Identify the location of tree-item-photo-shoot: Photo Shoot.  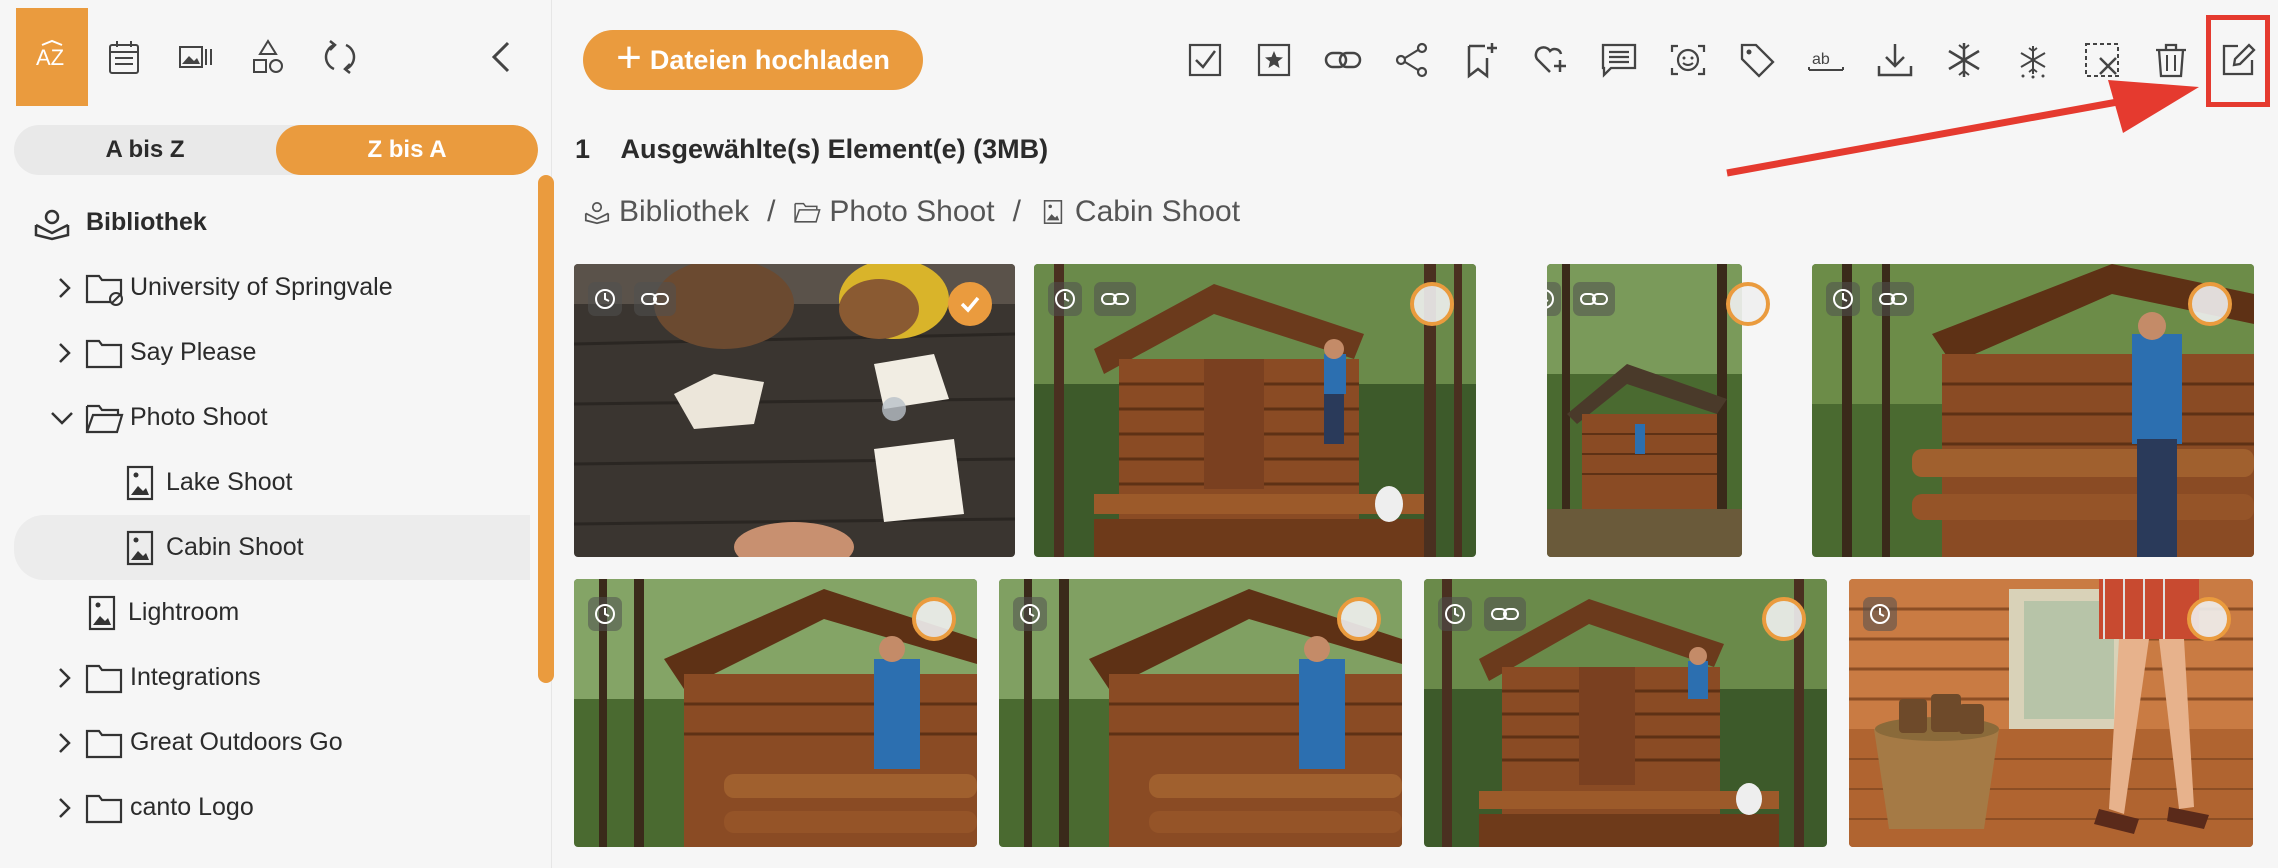
(265, 417).